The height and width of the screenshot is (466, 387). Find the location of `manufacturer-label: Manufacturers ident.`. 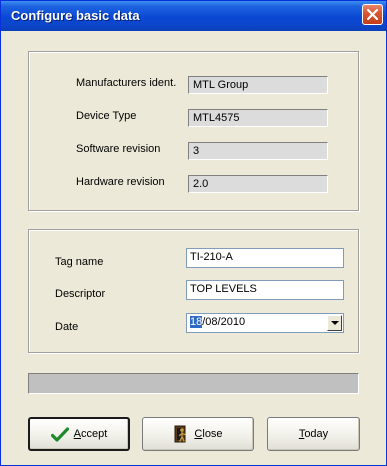

manufacturer-label: Manufacturers ident. is located at coordinates (126, 83).